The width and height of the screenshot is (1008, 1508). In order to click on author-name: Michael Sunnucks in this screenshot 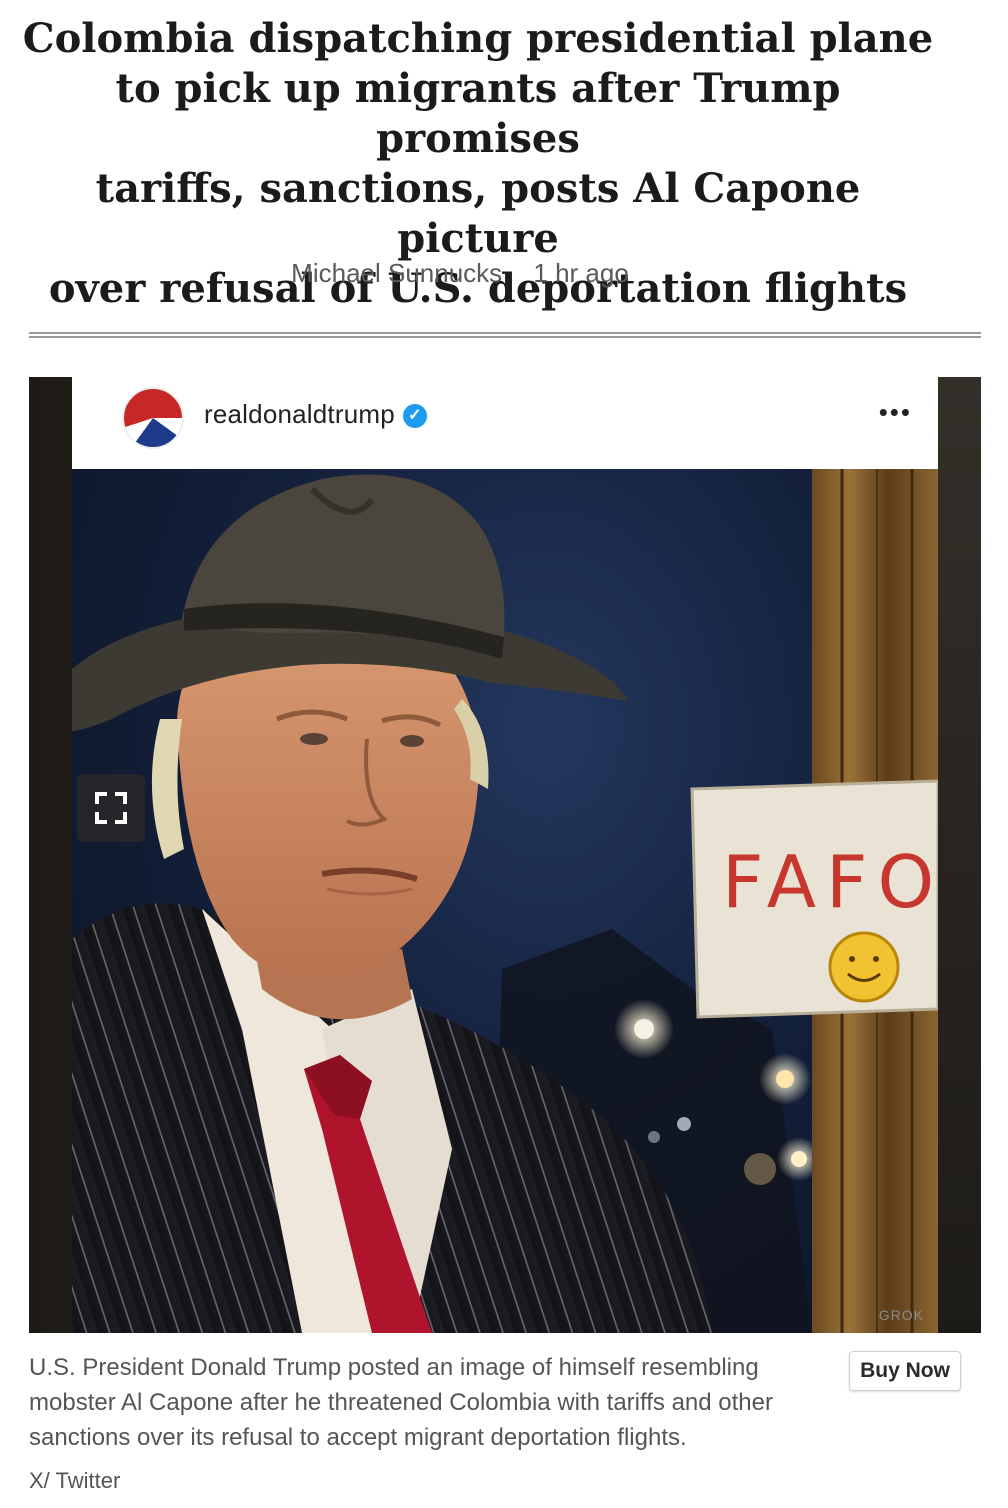, I will do `click(396, 273)`.